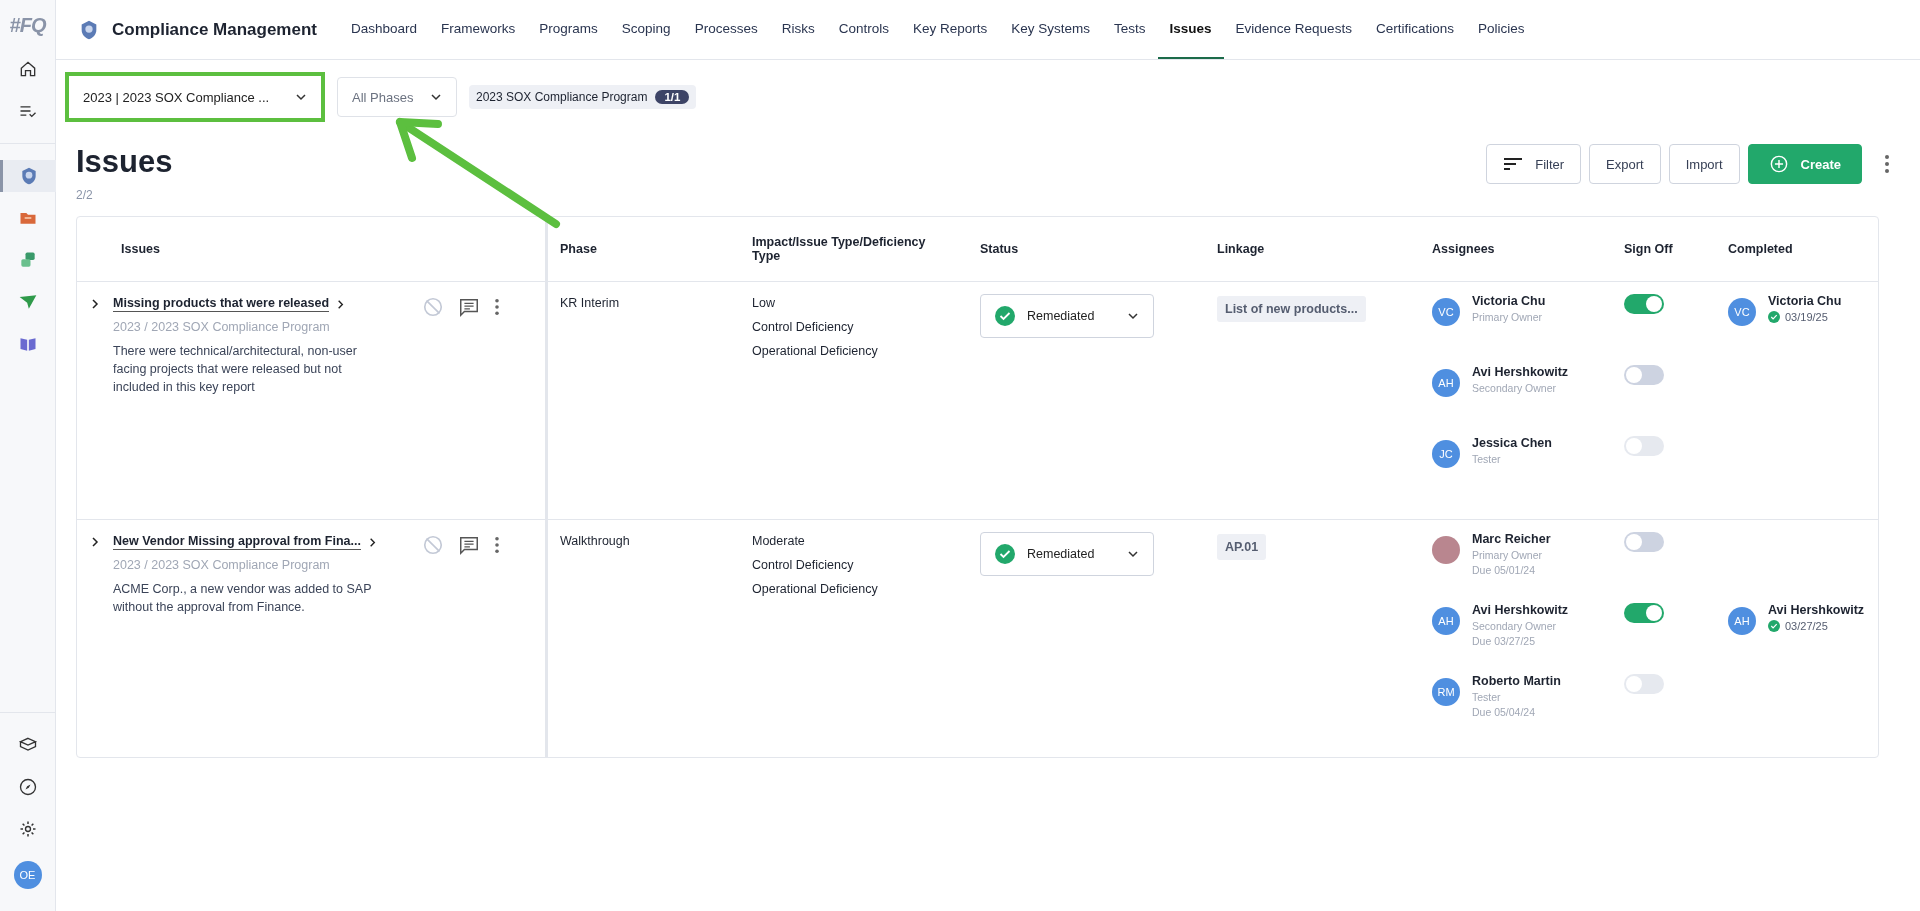 The image size is (1920, 911). I want to click on column-header: Assignees, so click(1463, 249).